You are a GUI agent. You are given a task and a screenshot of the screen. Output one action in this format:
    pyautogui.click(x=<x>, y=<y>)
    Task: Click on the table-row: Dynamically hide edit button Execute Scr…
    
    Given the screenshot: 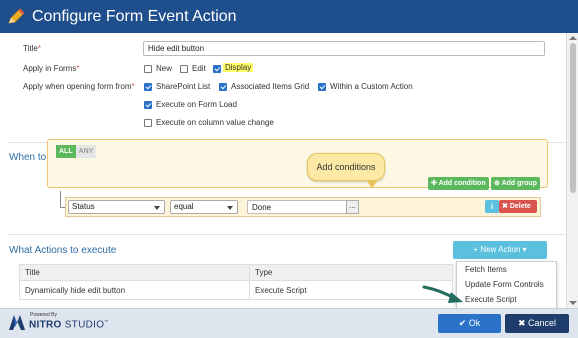 What is the action you would take?
    pyautogui.click(x=236, y=290)
    